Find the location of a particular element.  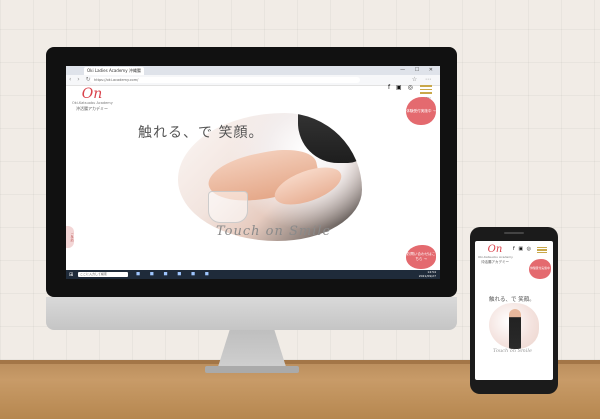

phone-hamburger-icon is located at coordinates (542, 247).